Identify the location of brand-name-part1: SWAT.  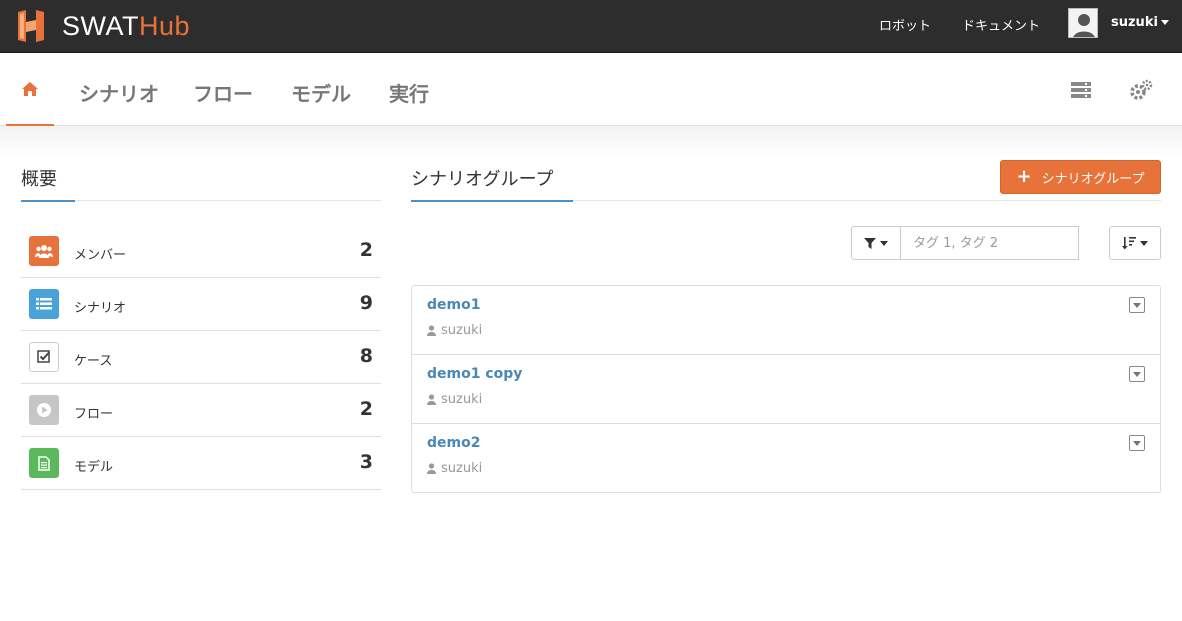
(100, 25).